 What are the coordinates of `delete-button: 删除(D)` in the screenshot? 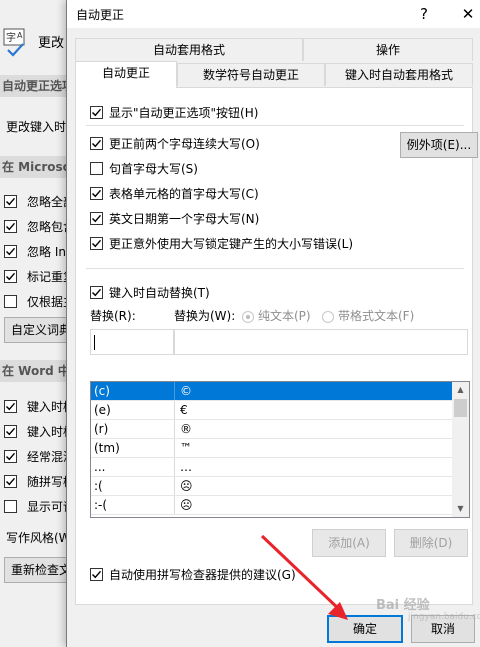 It's located at (431, 543).